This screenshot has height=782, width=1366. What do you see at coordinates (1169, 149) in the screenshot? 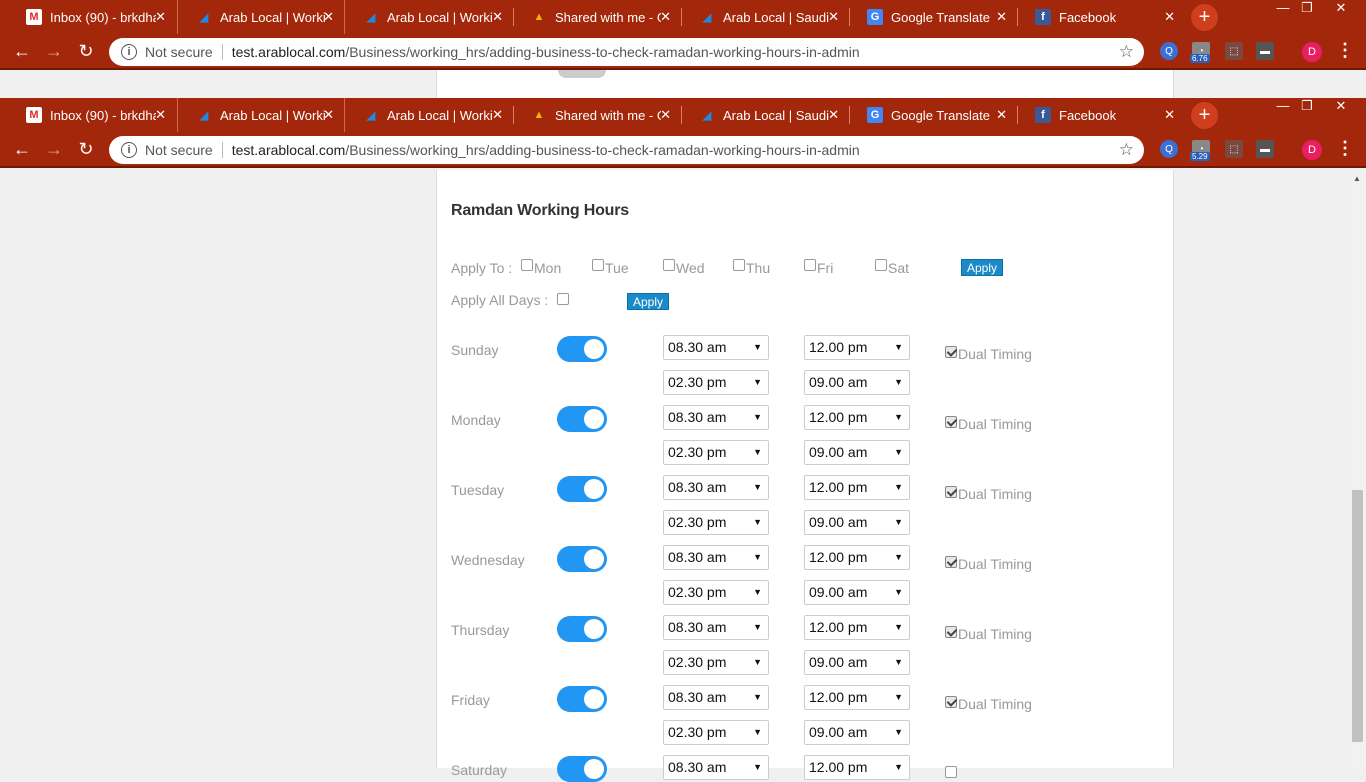
I see `search-extension-icon: Q` at bounding box center [1169, 149].